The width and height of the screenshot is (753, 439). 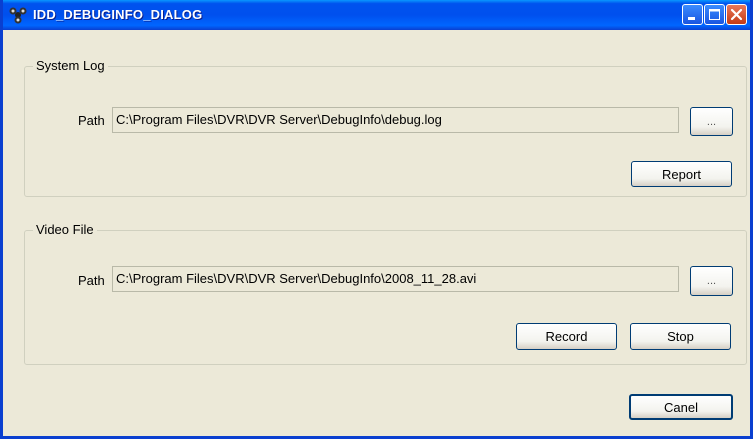 I want to click on maximize-button, so click(x=714, y=14).